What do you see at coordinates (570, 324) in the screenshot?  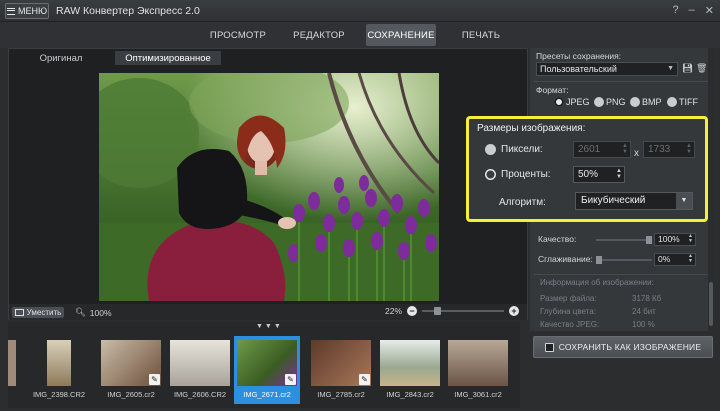 I see `jpeg-quality-label: Качество JPEG:` at bounding box center [570, 324].